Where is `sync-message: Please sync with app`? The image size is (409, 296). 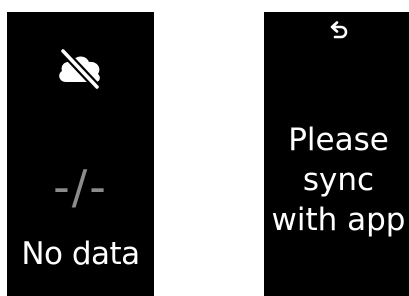 sync-message: Please sync with app is located at coordinates (338, 180).